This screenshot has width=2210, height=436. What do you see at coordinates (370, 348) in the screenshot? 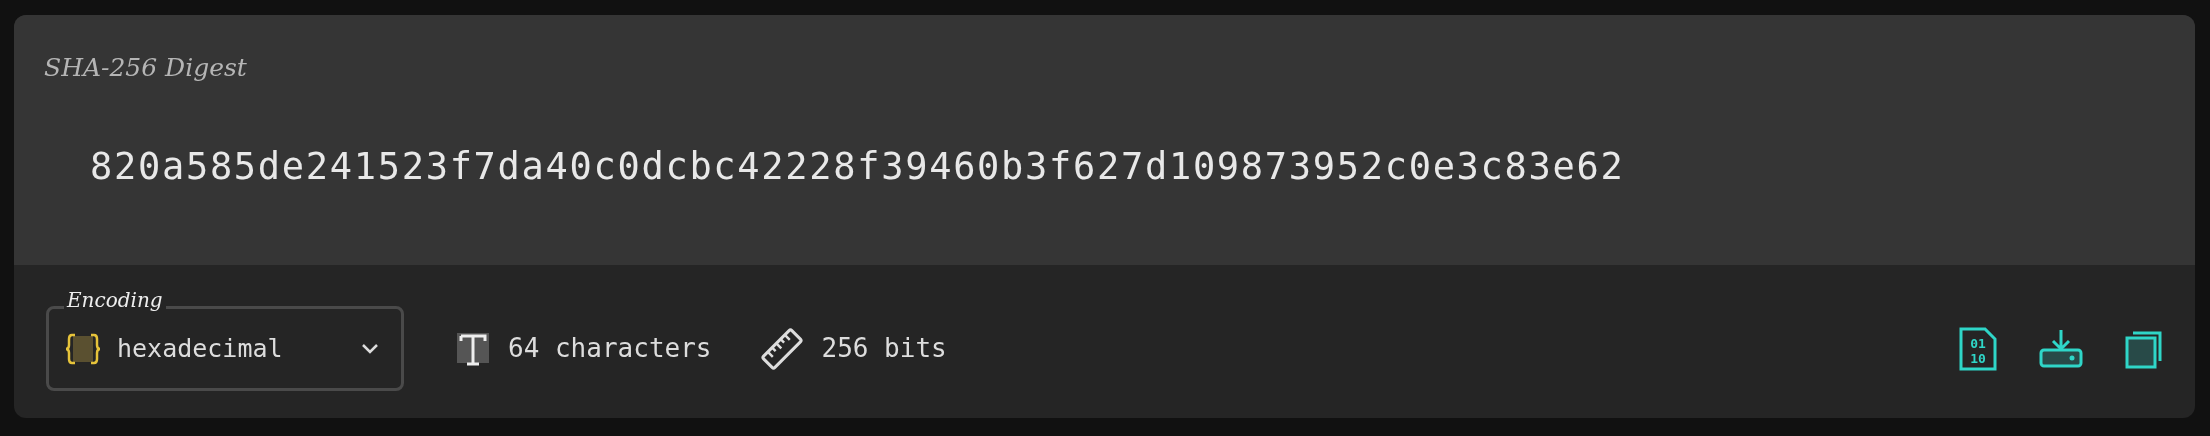
I see `chevron-down-icon` at bounding box center [370, 348].